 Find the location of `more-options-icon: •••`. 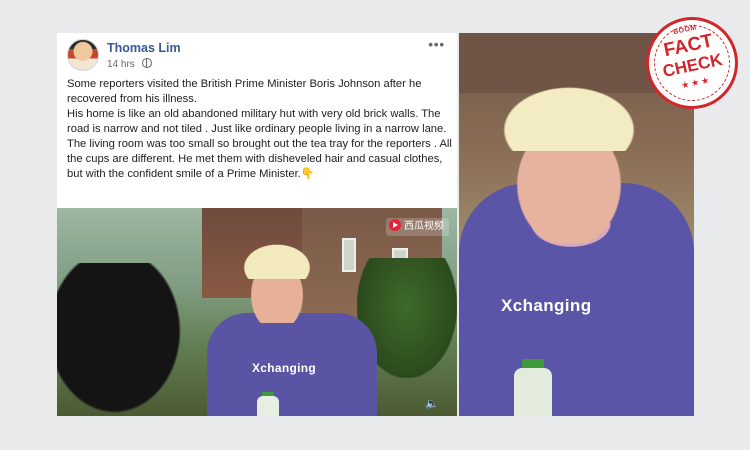

more-options-icon: ••• is located at coordinates (436, 44).